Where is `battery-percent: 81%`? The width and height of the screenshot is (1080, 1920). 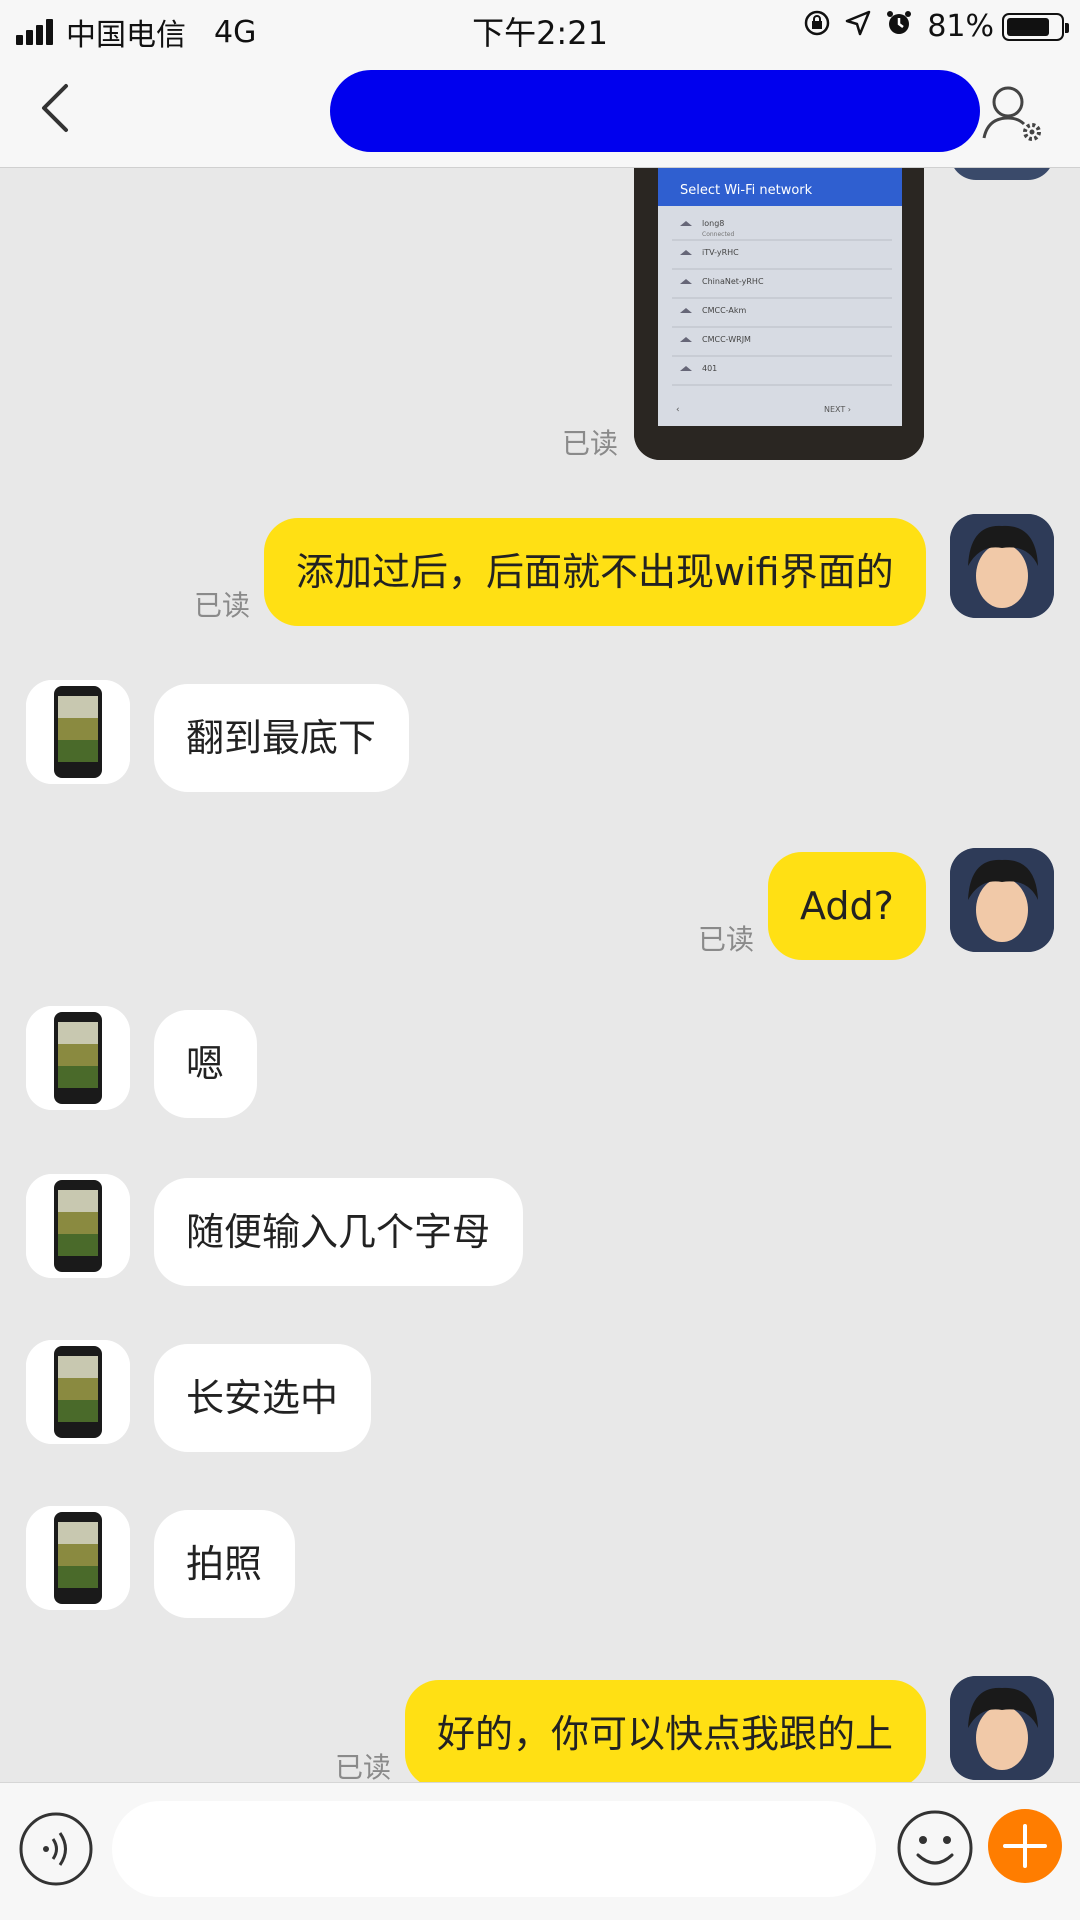
battery-percent: 81% is located at coordinates (960, 26).